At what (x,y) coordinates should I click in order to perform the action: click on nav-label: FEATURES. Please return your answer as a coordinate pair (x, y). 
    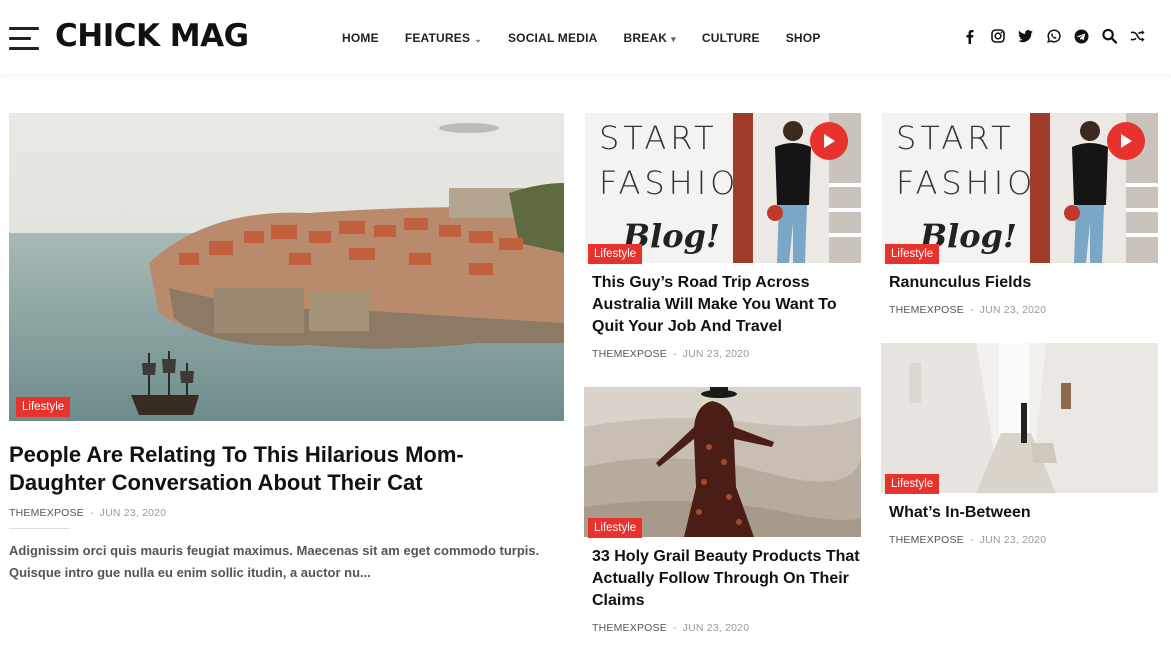
    Looking at the image, I should click on (437, 38).